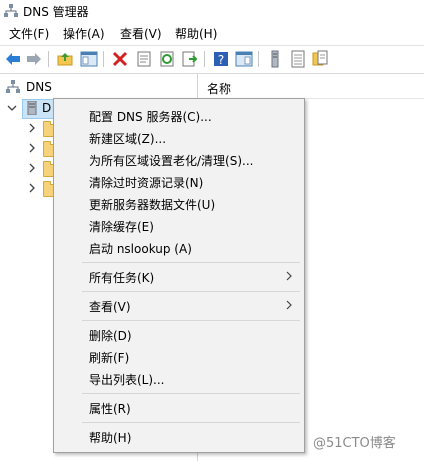  Describe the element at coordinates (219, 89) in the screenshot. I see `column-header-label: 名称` at that location.